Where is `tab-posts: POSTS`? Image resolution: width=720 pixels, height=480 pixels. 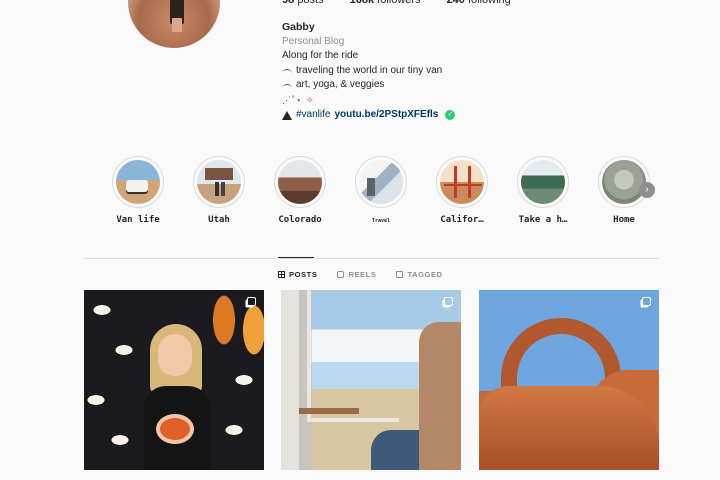 tab-posts: POSTS is located at coordinates (297, 274).